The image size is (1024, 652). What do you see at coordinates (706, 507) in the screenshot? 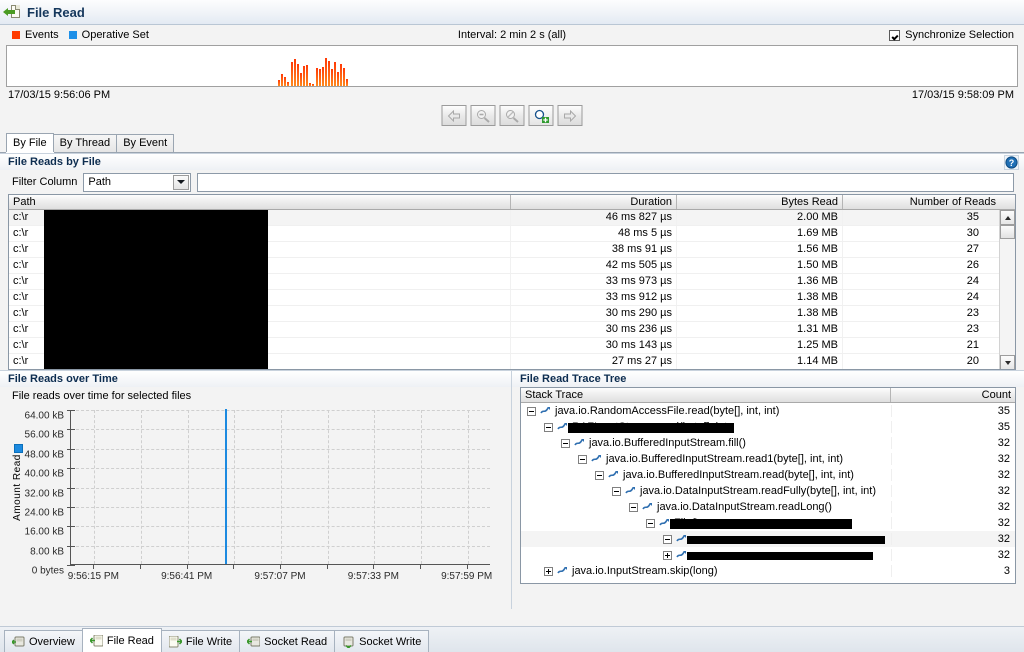
I see `tree-row-label-cell: java.io.DataInputStream.readLong()` at bounding box center [706, 507].